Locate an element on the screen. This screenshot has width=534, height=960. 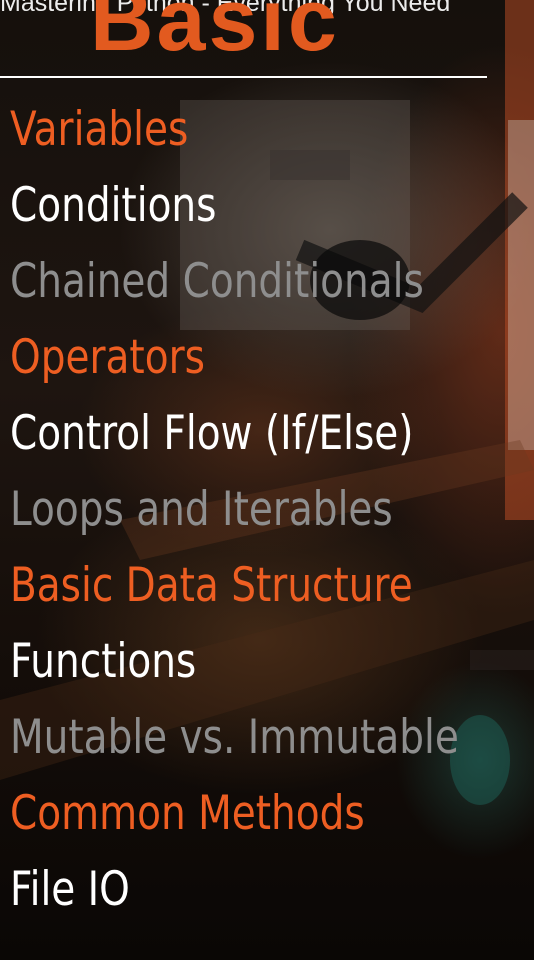
topic-control-flow: Control Flow (If/Else) is located at coordinates (212, 433).